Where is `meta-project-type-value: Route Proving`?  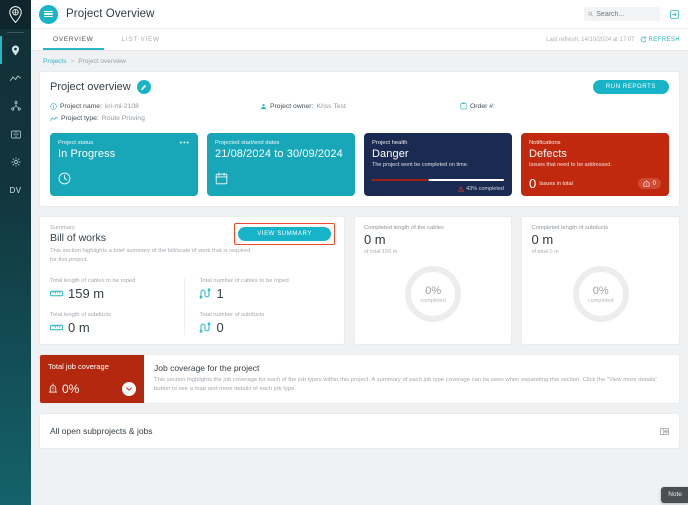
meta-project-type-value: Route Proving is located at coordinates (123, 118).